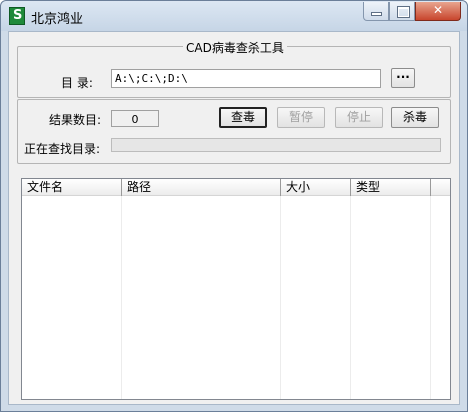  What do you see at coordinates (57, 19) in the screenshot?
I see `window-title: 北京鸿业` at bounding box center [57, 19].